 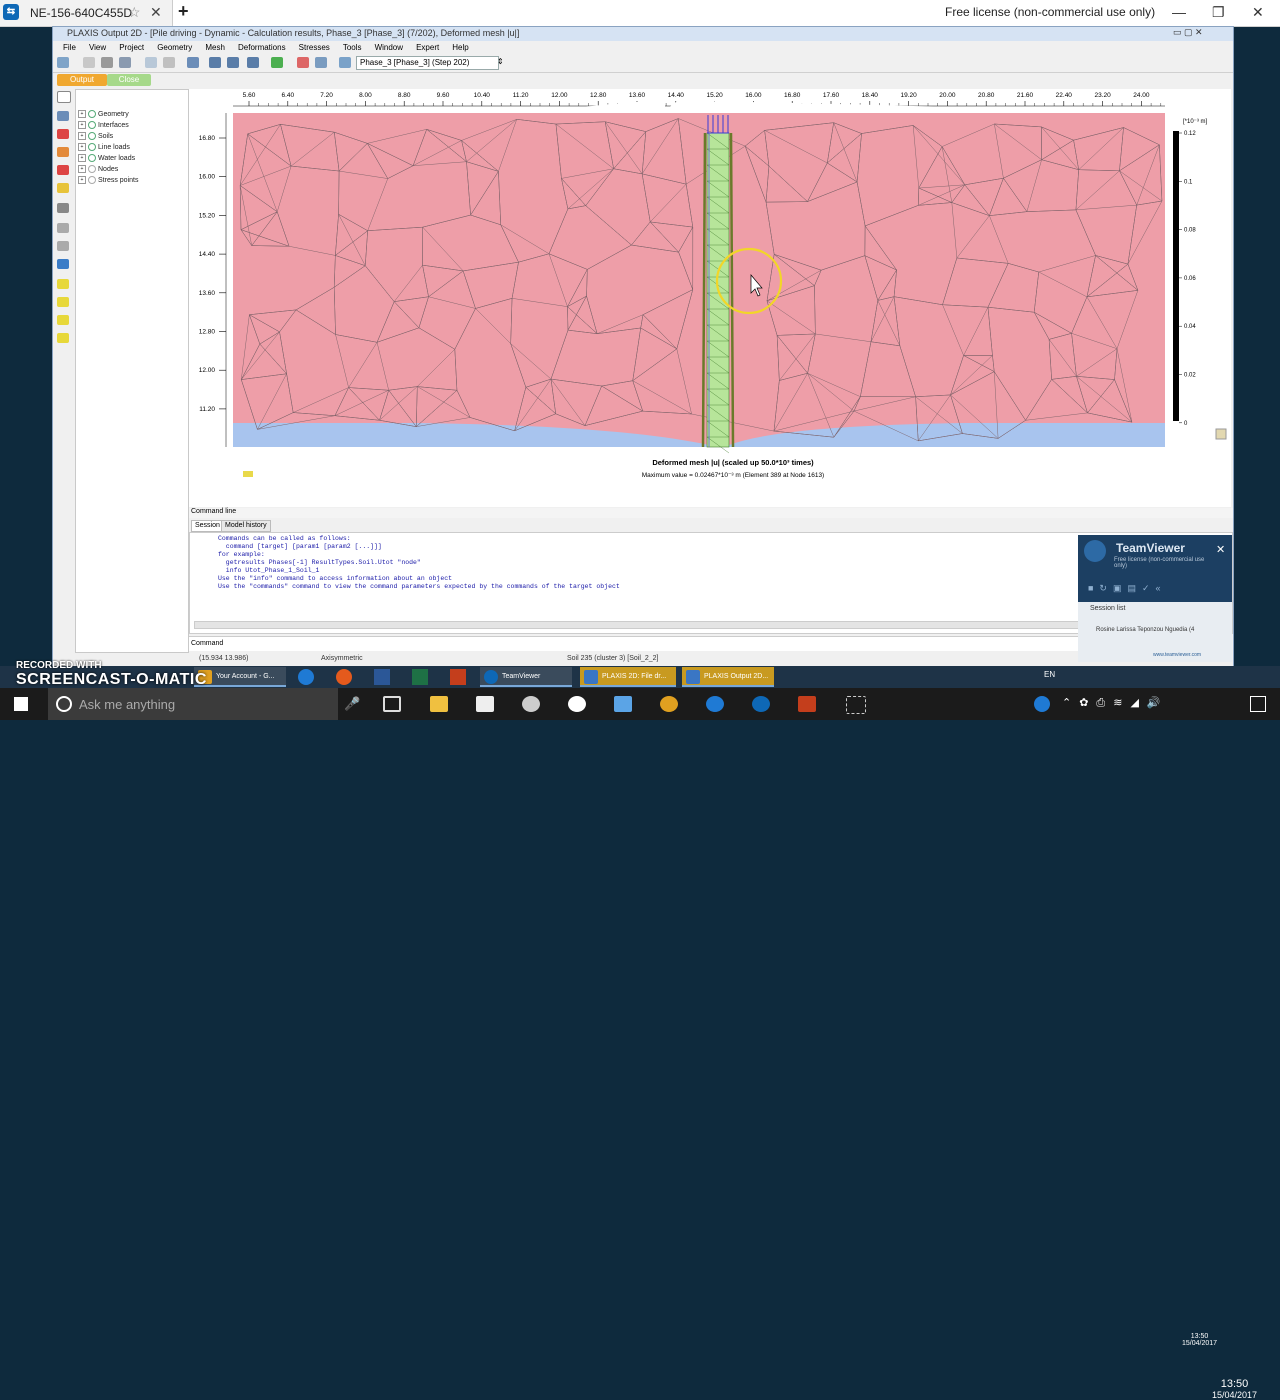 I want to click on info-icon, so click(x=63, y=264).